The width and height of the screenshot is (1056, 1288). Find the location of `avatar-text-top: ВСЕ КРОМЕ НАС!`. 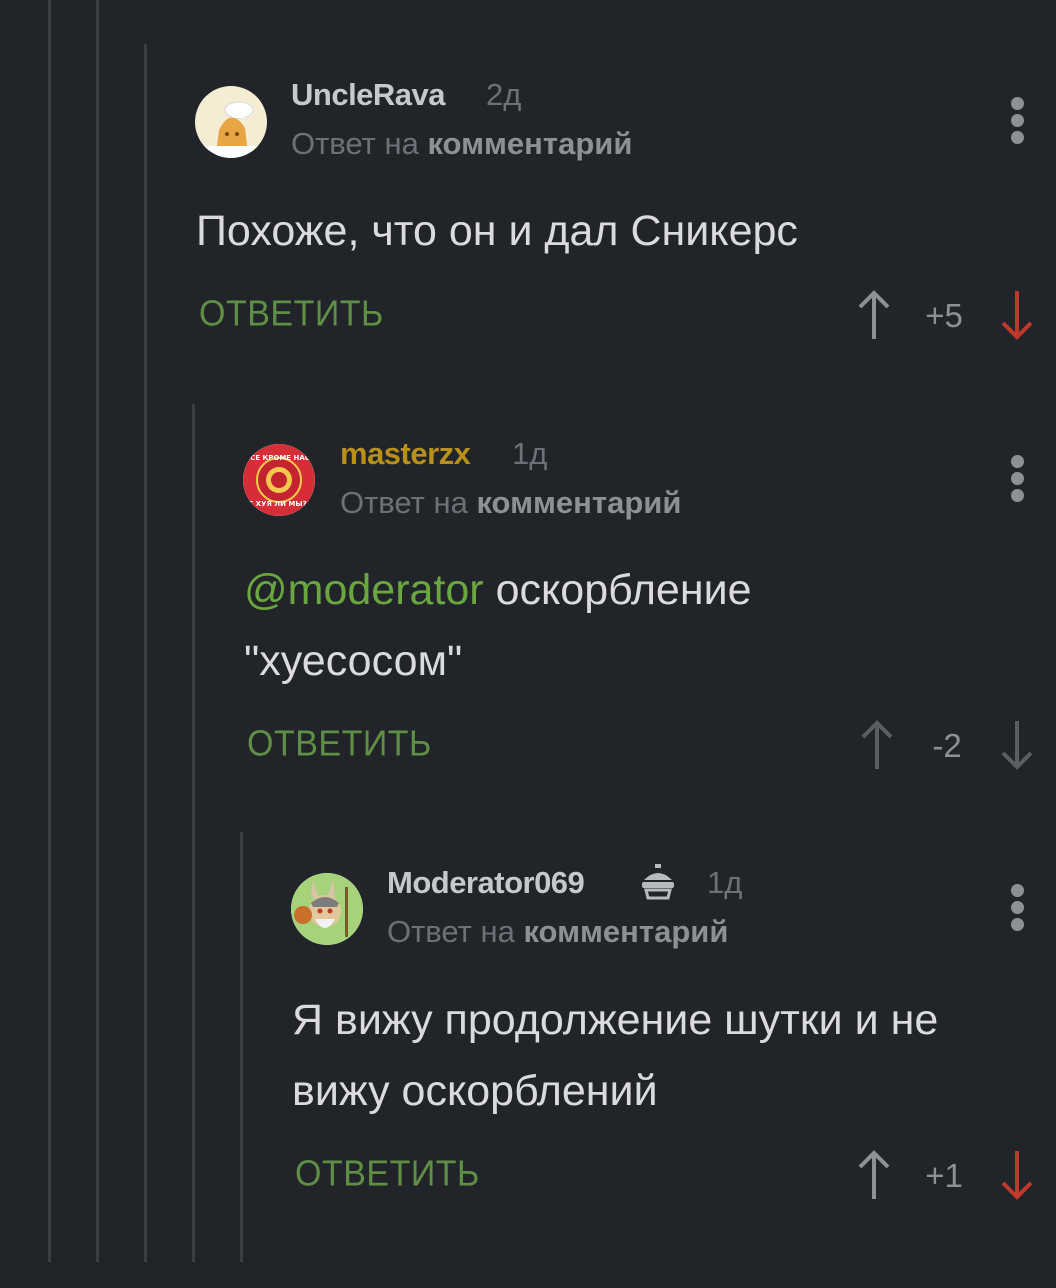

avatar-text-top: ВСЕ КРОМЕ НАС! is located at coordinates (279, 458).